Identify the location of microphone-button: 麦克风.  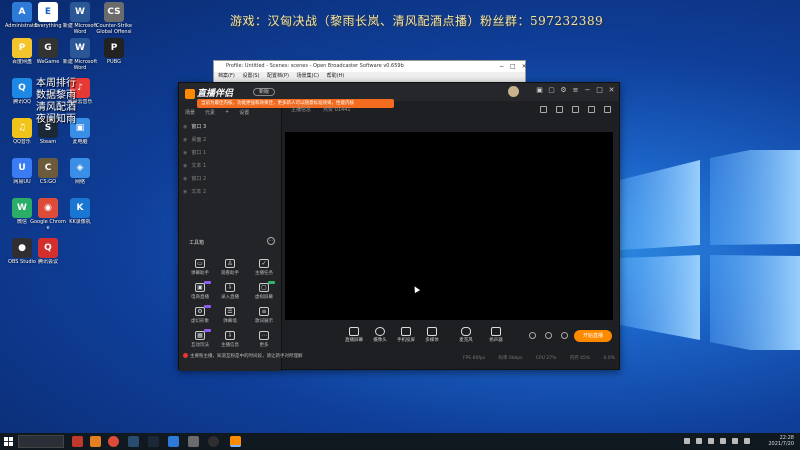
(466, 335).